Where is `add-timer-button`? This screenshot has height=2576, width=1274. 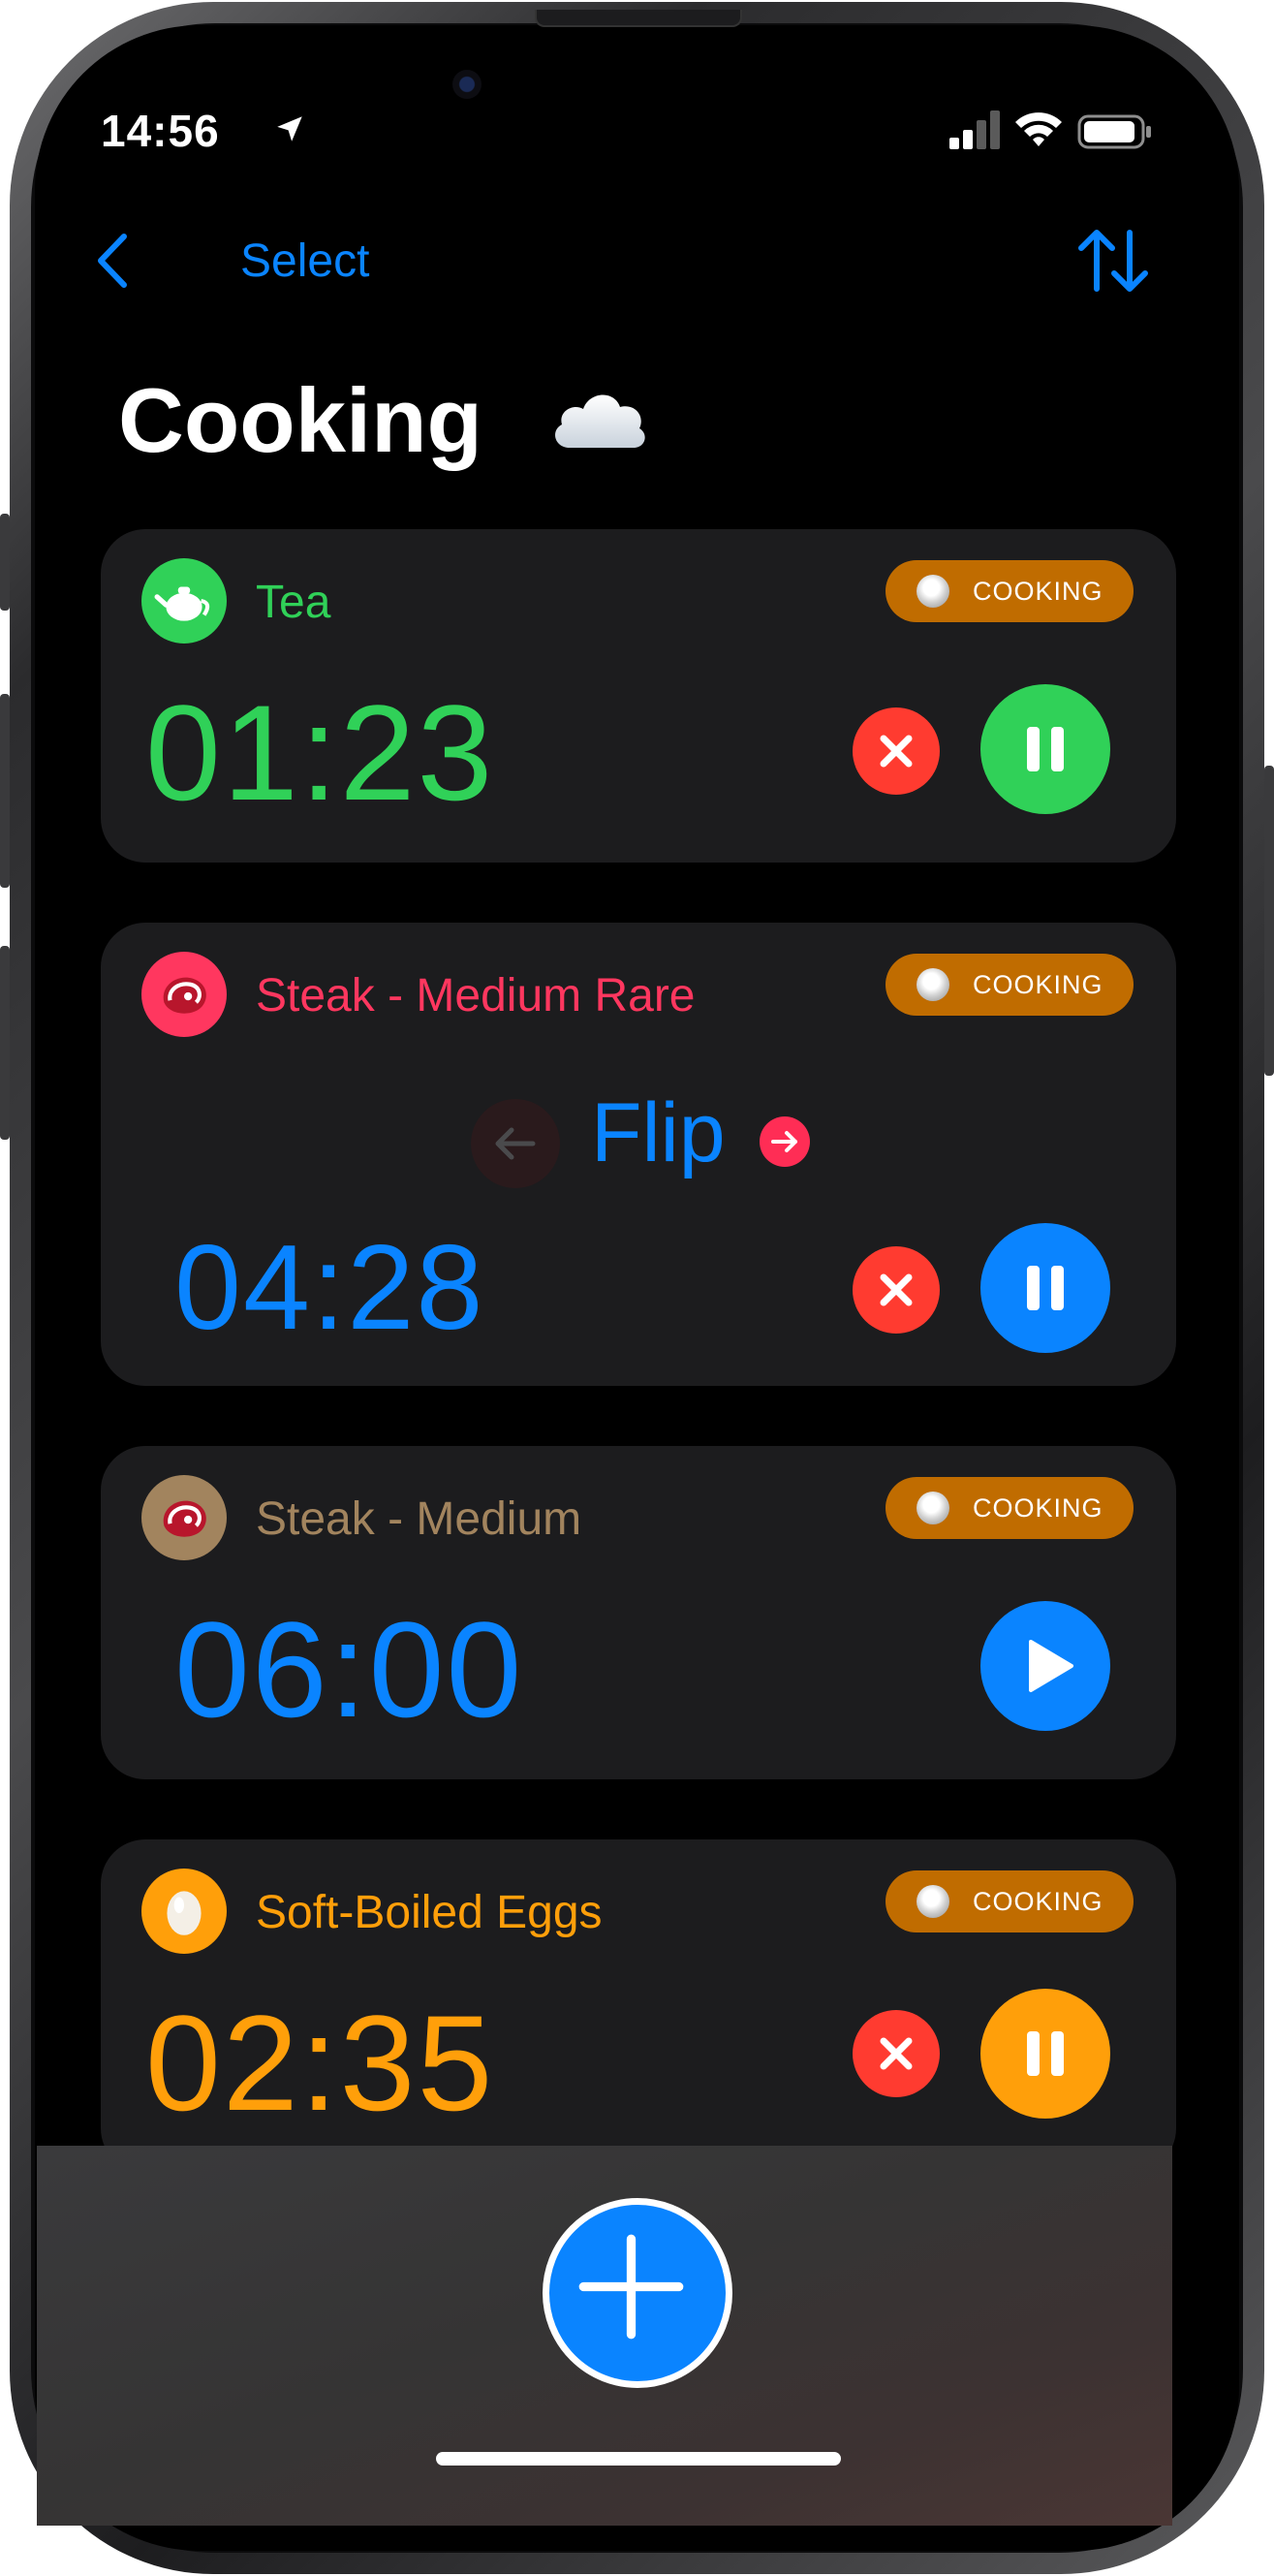 add-timer-button is located at coordinates (637, 2293).